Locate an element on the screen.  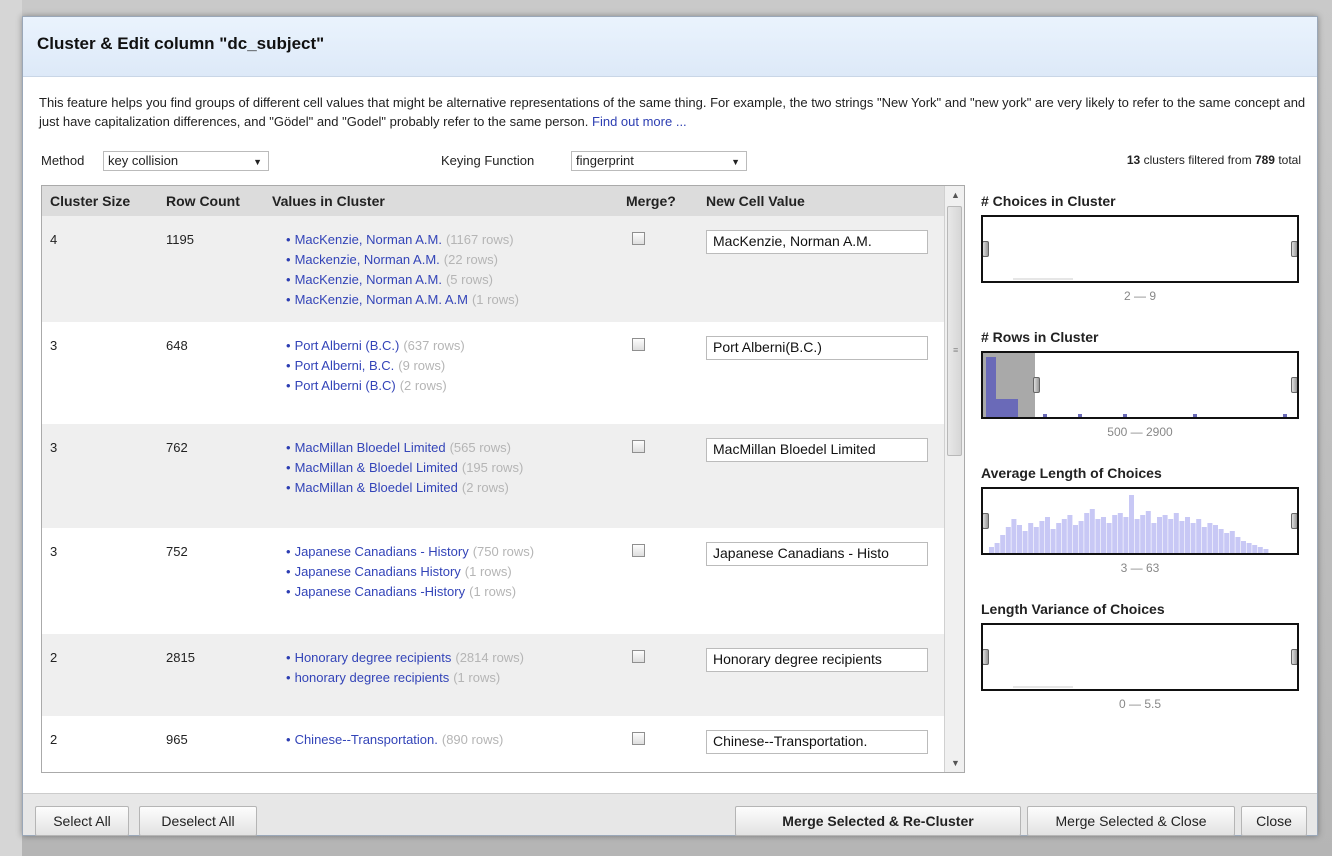
value-row-count: (195 rows) is located at coordinates (492, 467).